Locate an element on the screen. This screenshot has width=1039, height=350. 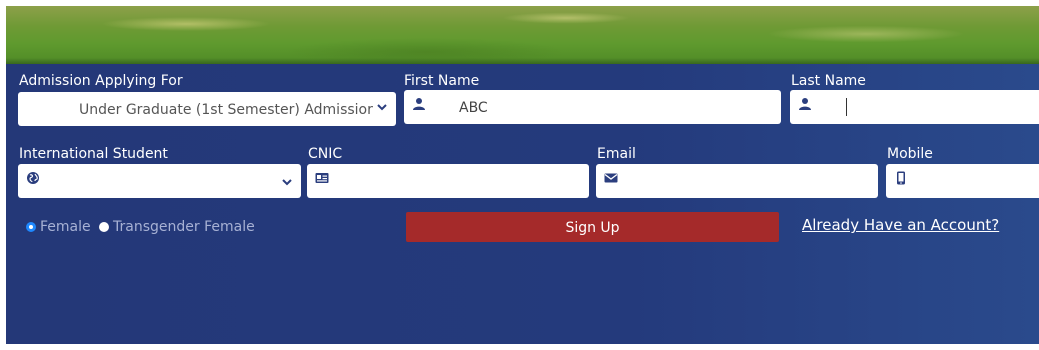
admission-select: Under Graduate (1st Semester) Admissior is located at coordinates (207, 109).